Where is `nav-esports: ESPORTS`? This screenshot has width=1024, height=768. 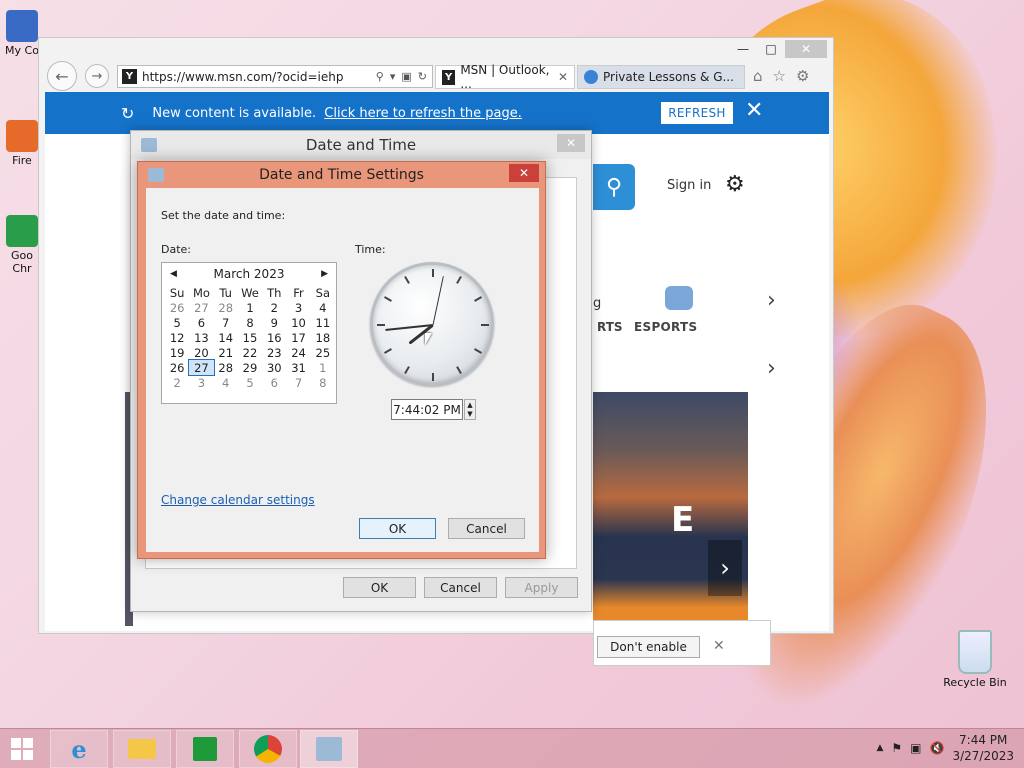
nav-esports: ESPORTS is located at coordinates (665, 327).